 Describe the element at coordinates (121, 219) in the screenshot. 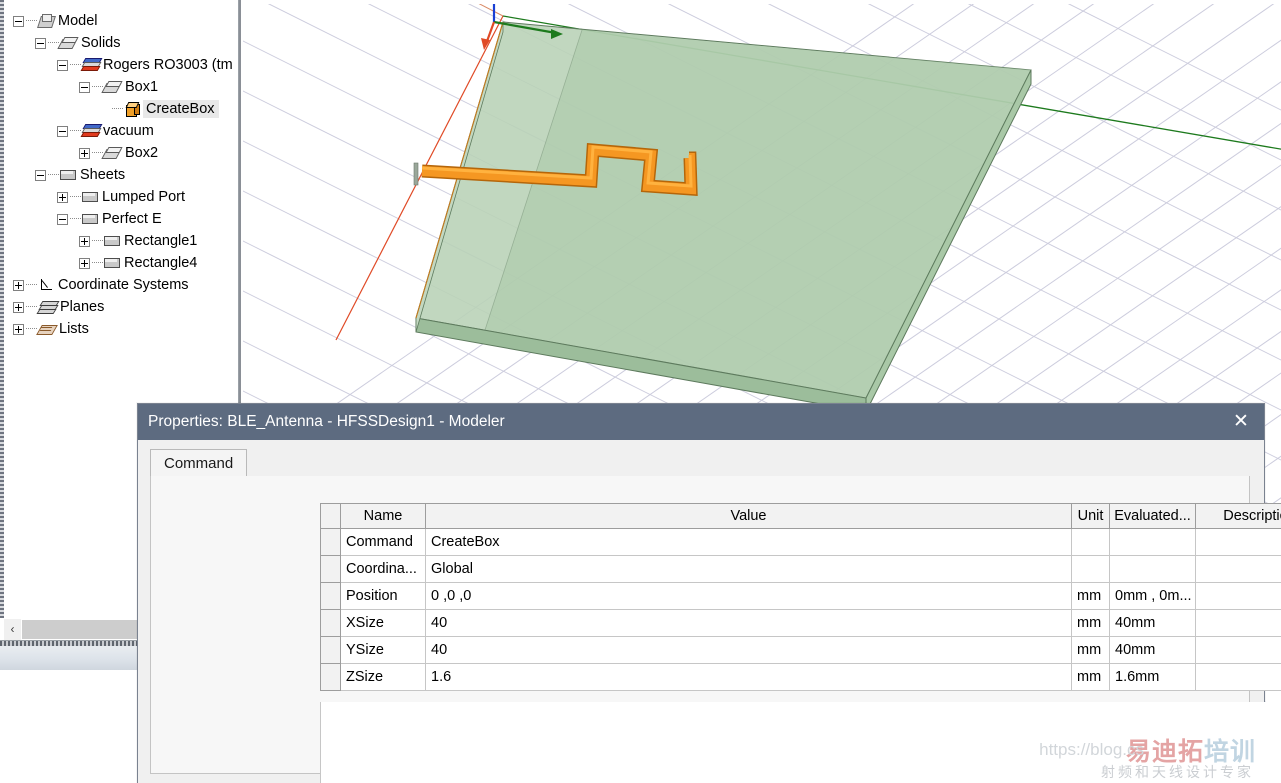

I see `tree-item-perfect-e: Perfect E` at that location.